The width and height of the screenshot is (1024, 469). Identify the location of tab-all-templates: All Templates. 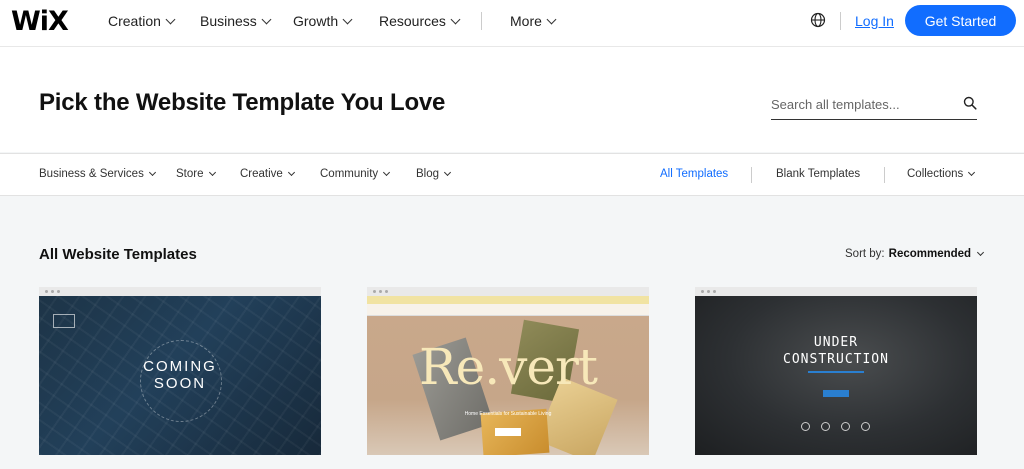
(694, 174).